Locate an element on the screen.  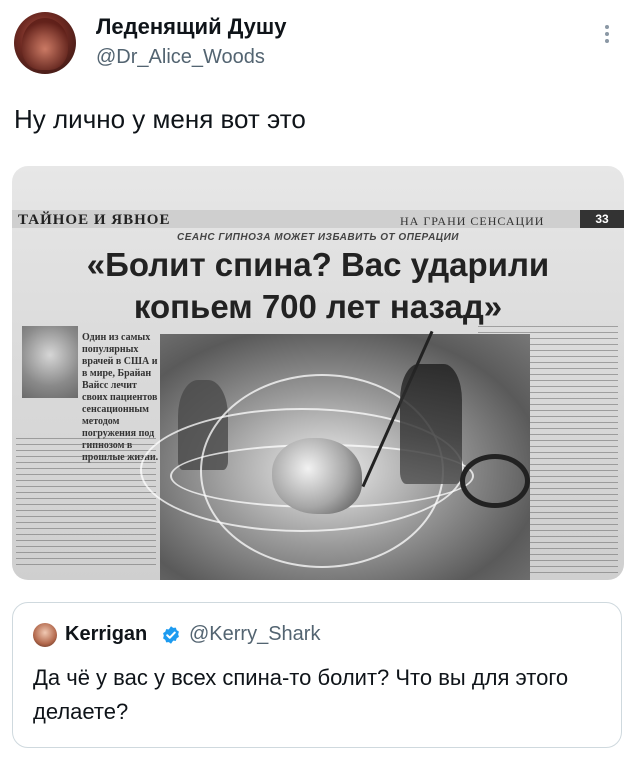
author-avatar is located at coordinates (45, 43).